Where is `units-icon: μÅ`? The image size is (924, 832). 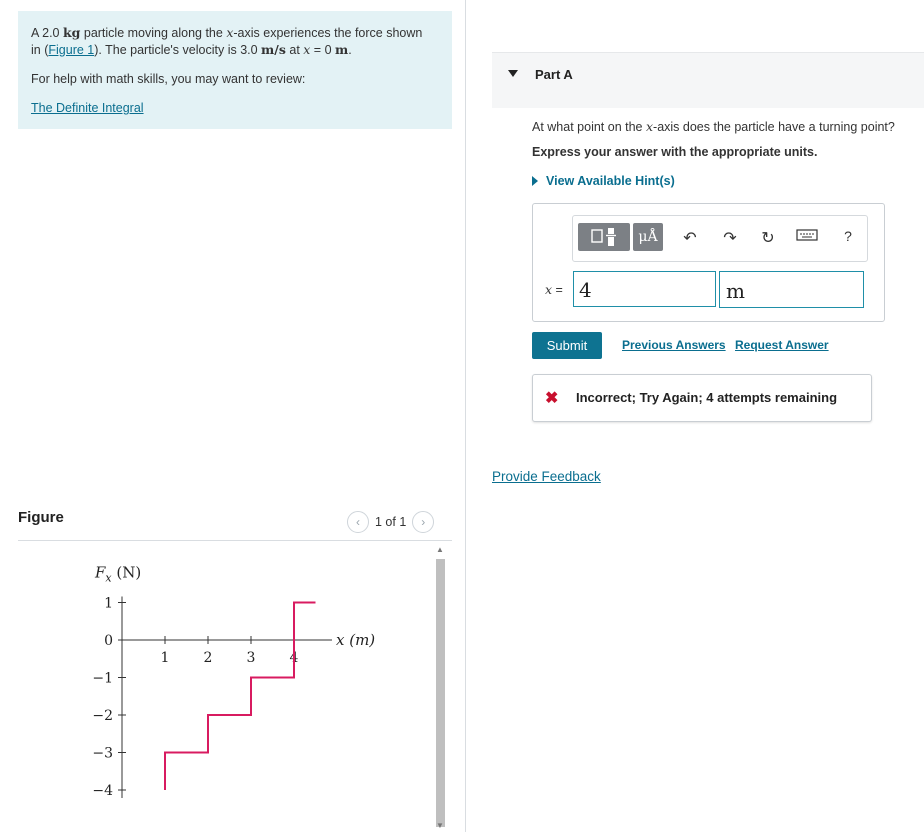
units-icon: μÅ is located at coordinates (648, 237).